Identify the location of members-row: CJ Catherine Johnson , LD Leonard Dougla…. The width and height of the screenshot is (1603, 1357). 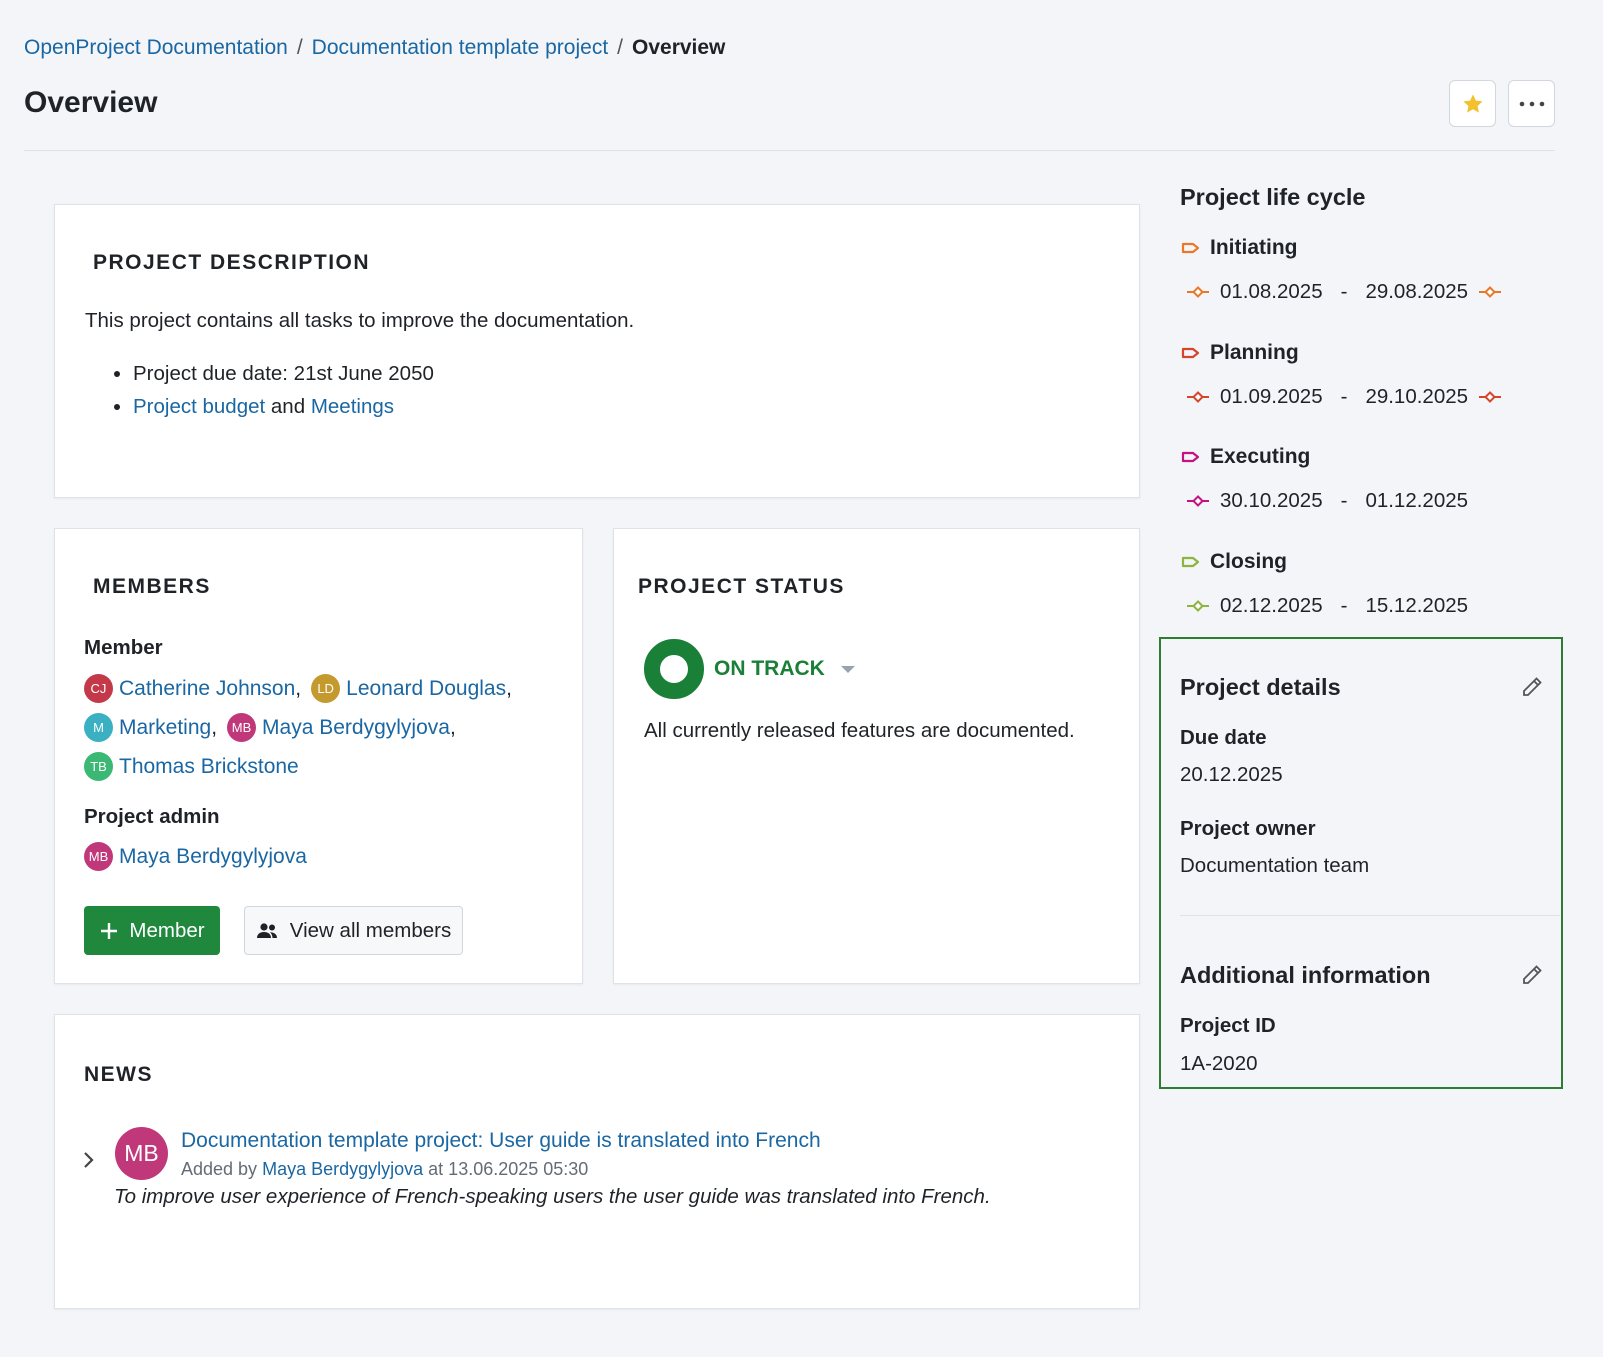
(303, 688).